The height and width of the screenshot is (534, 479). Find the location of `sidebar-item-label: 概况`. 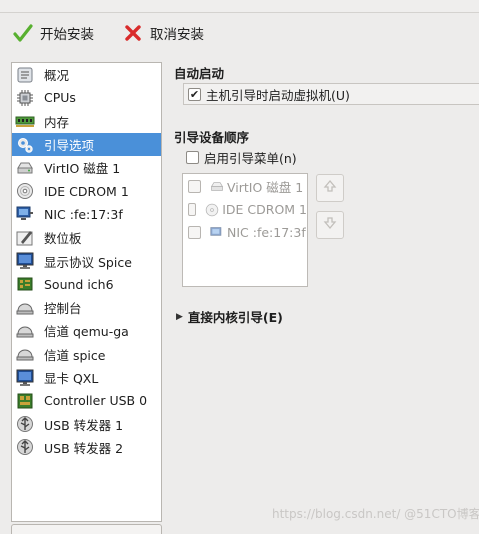

sidebar-item-label: 概况 is located at coordinates (57, 76).